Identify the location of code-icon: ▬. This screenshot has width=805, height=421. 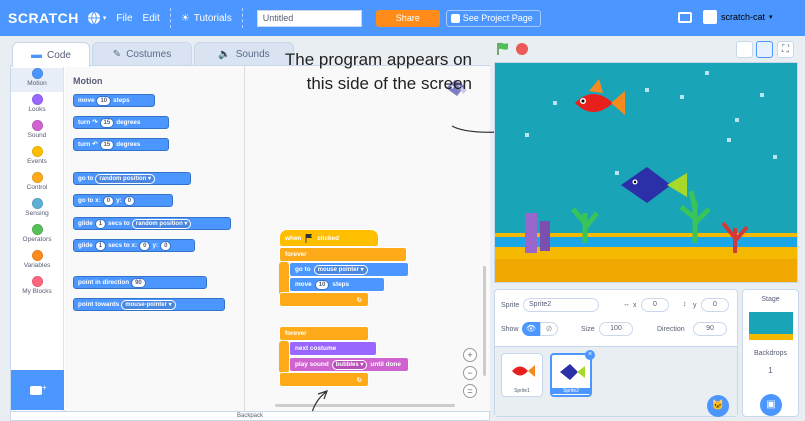
(37, 55).